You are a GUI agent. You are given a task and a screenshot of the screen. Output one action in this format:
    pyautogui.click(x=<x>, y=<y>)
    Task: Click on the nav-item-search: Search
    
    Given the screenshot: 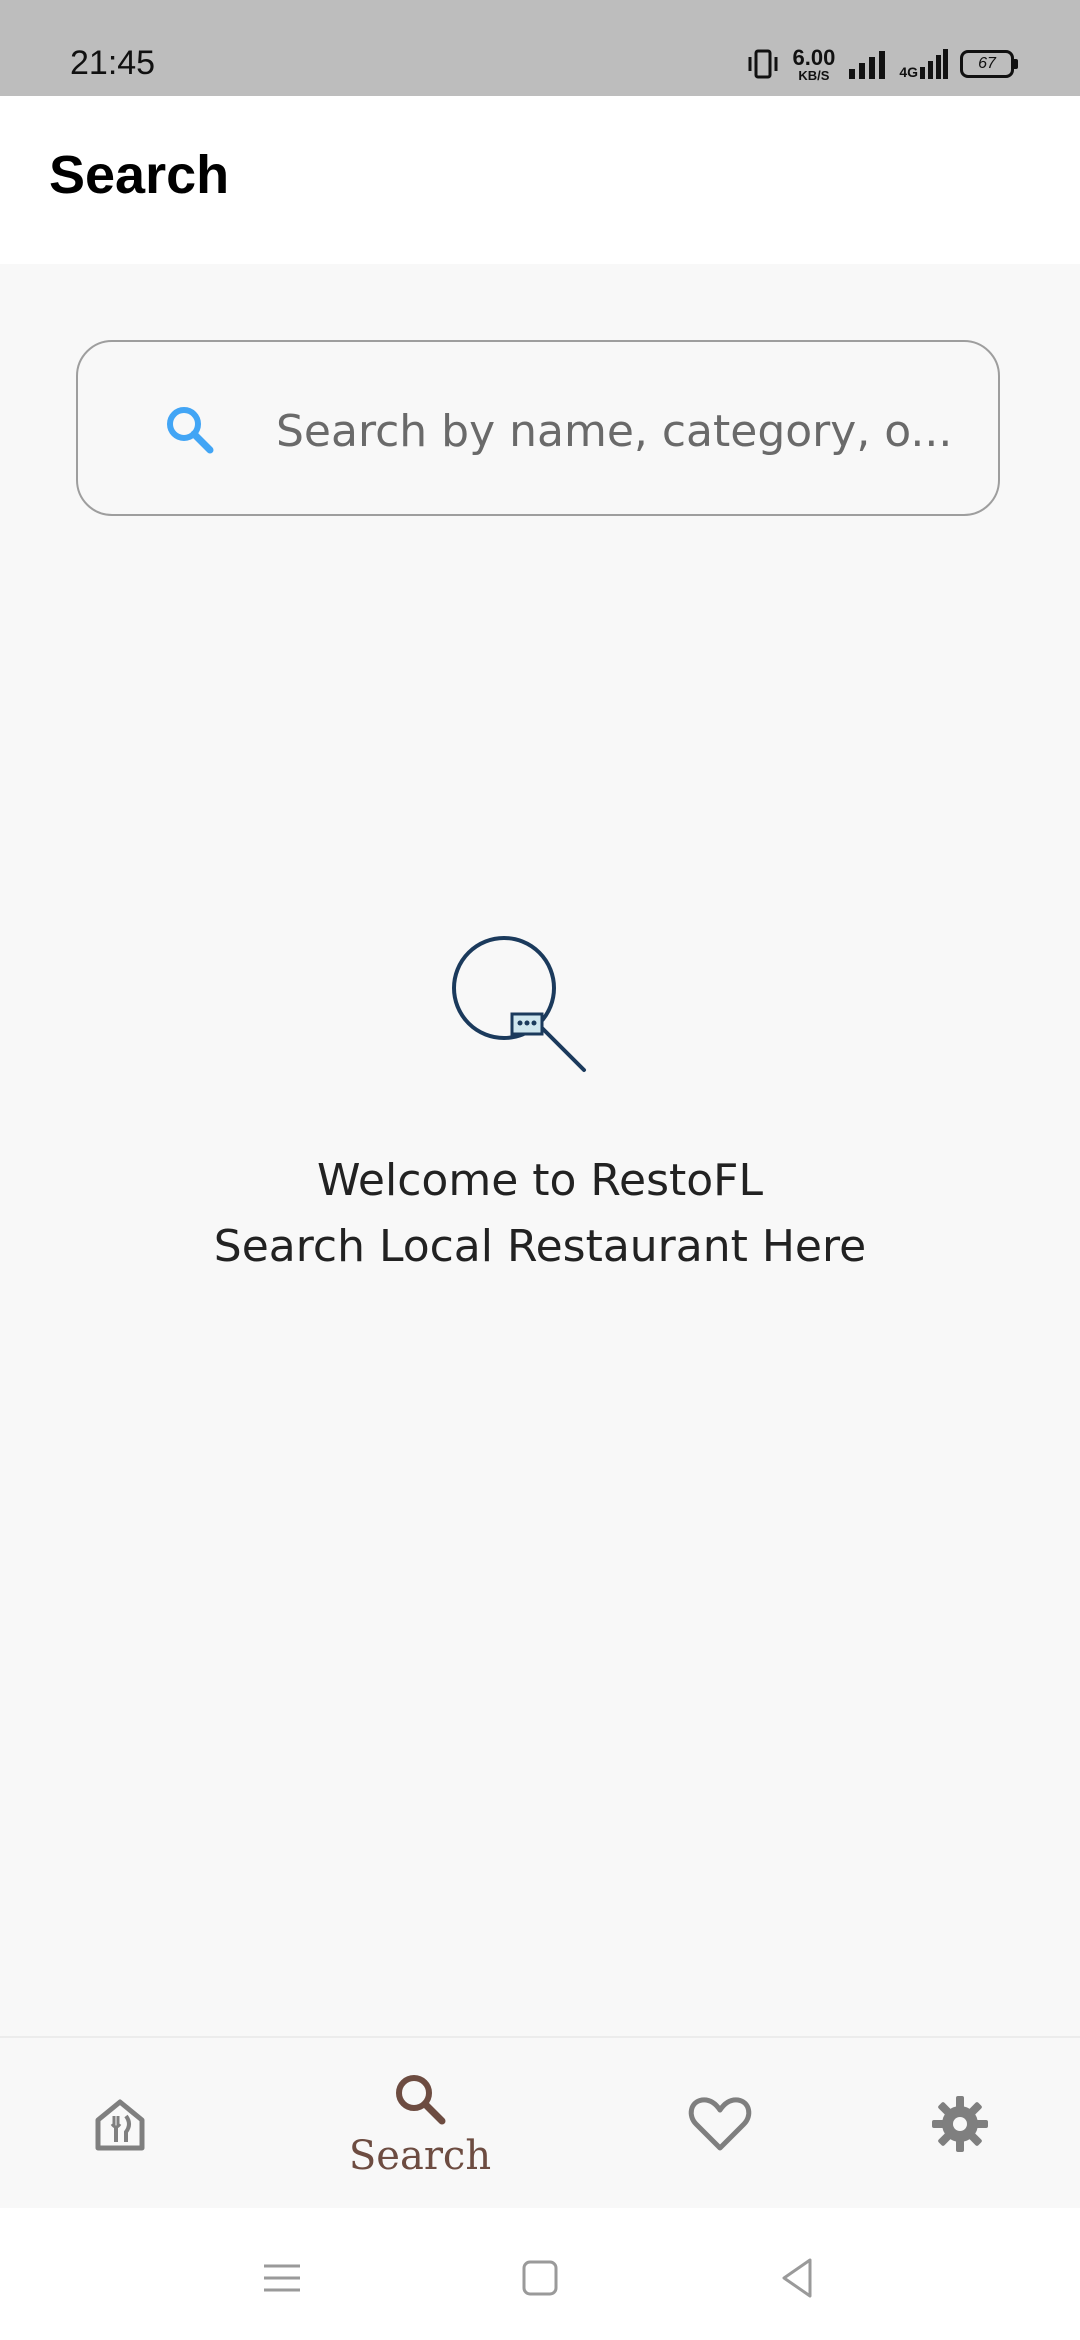 What is the action you would take?
    pyautogui.click(x=420, y=2124)
    